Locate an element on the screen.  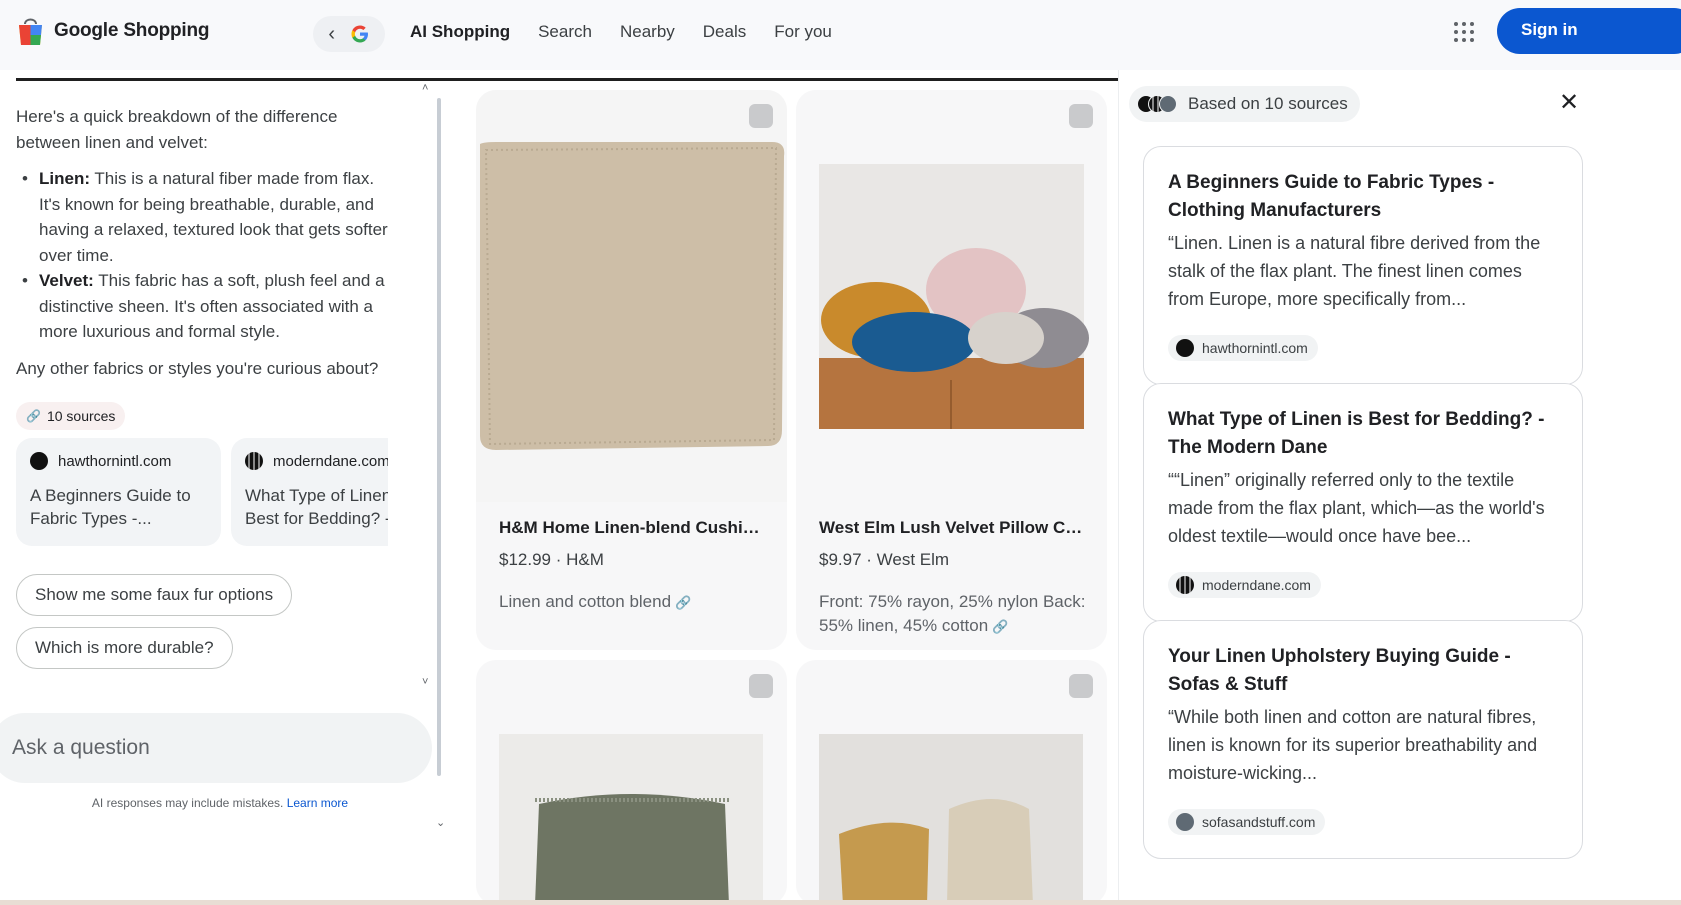
source-site-label: moderndane.com is located at coordinates (1256, 585).